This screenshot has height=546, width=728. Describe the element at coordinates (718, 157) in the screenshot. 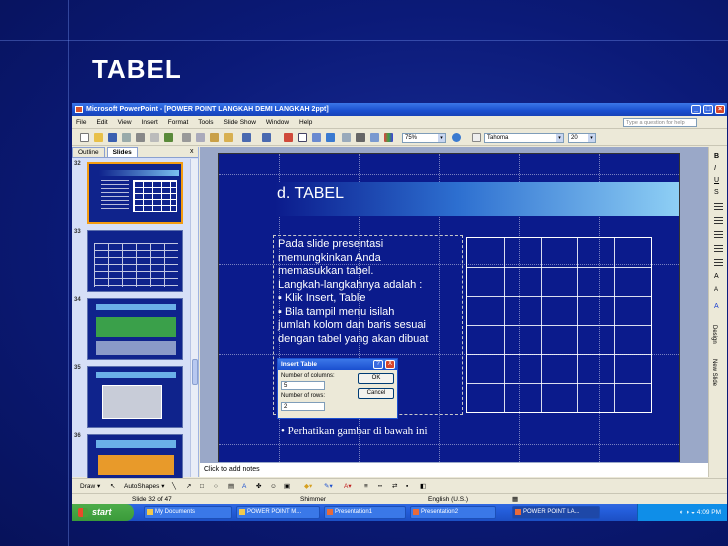

I see `bold-icon: B` at that location.